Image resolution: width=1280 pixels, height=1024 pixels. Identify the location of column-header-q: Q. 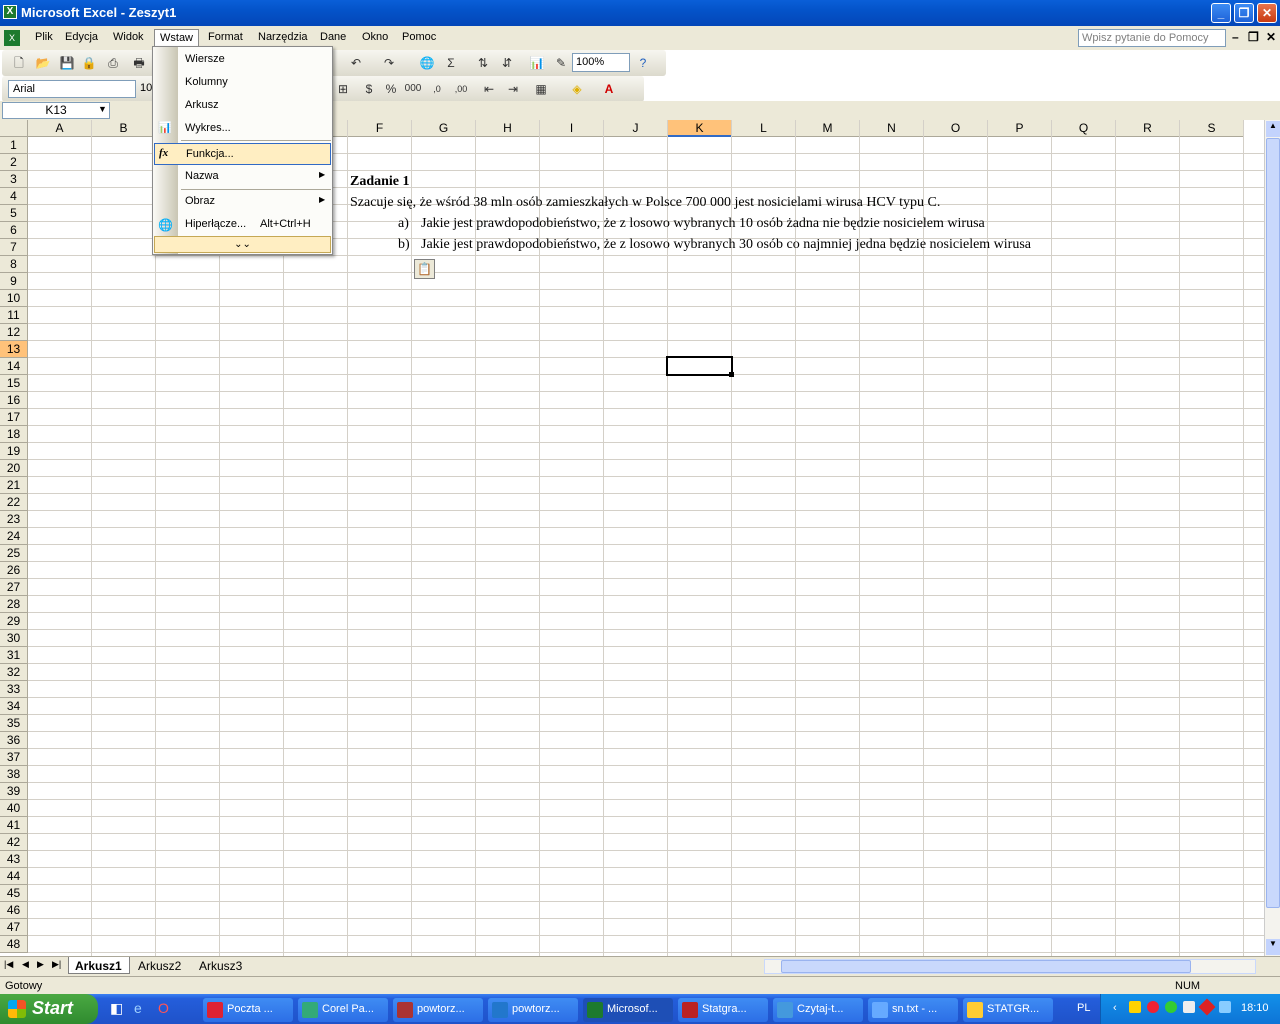
(1084, 128).